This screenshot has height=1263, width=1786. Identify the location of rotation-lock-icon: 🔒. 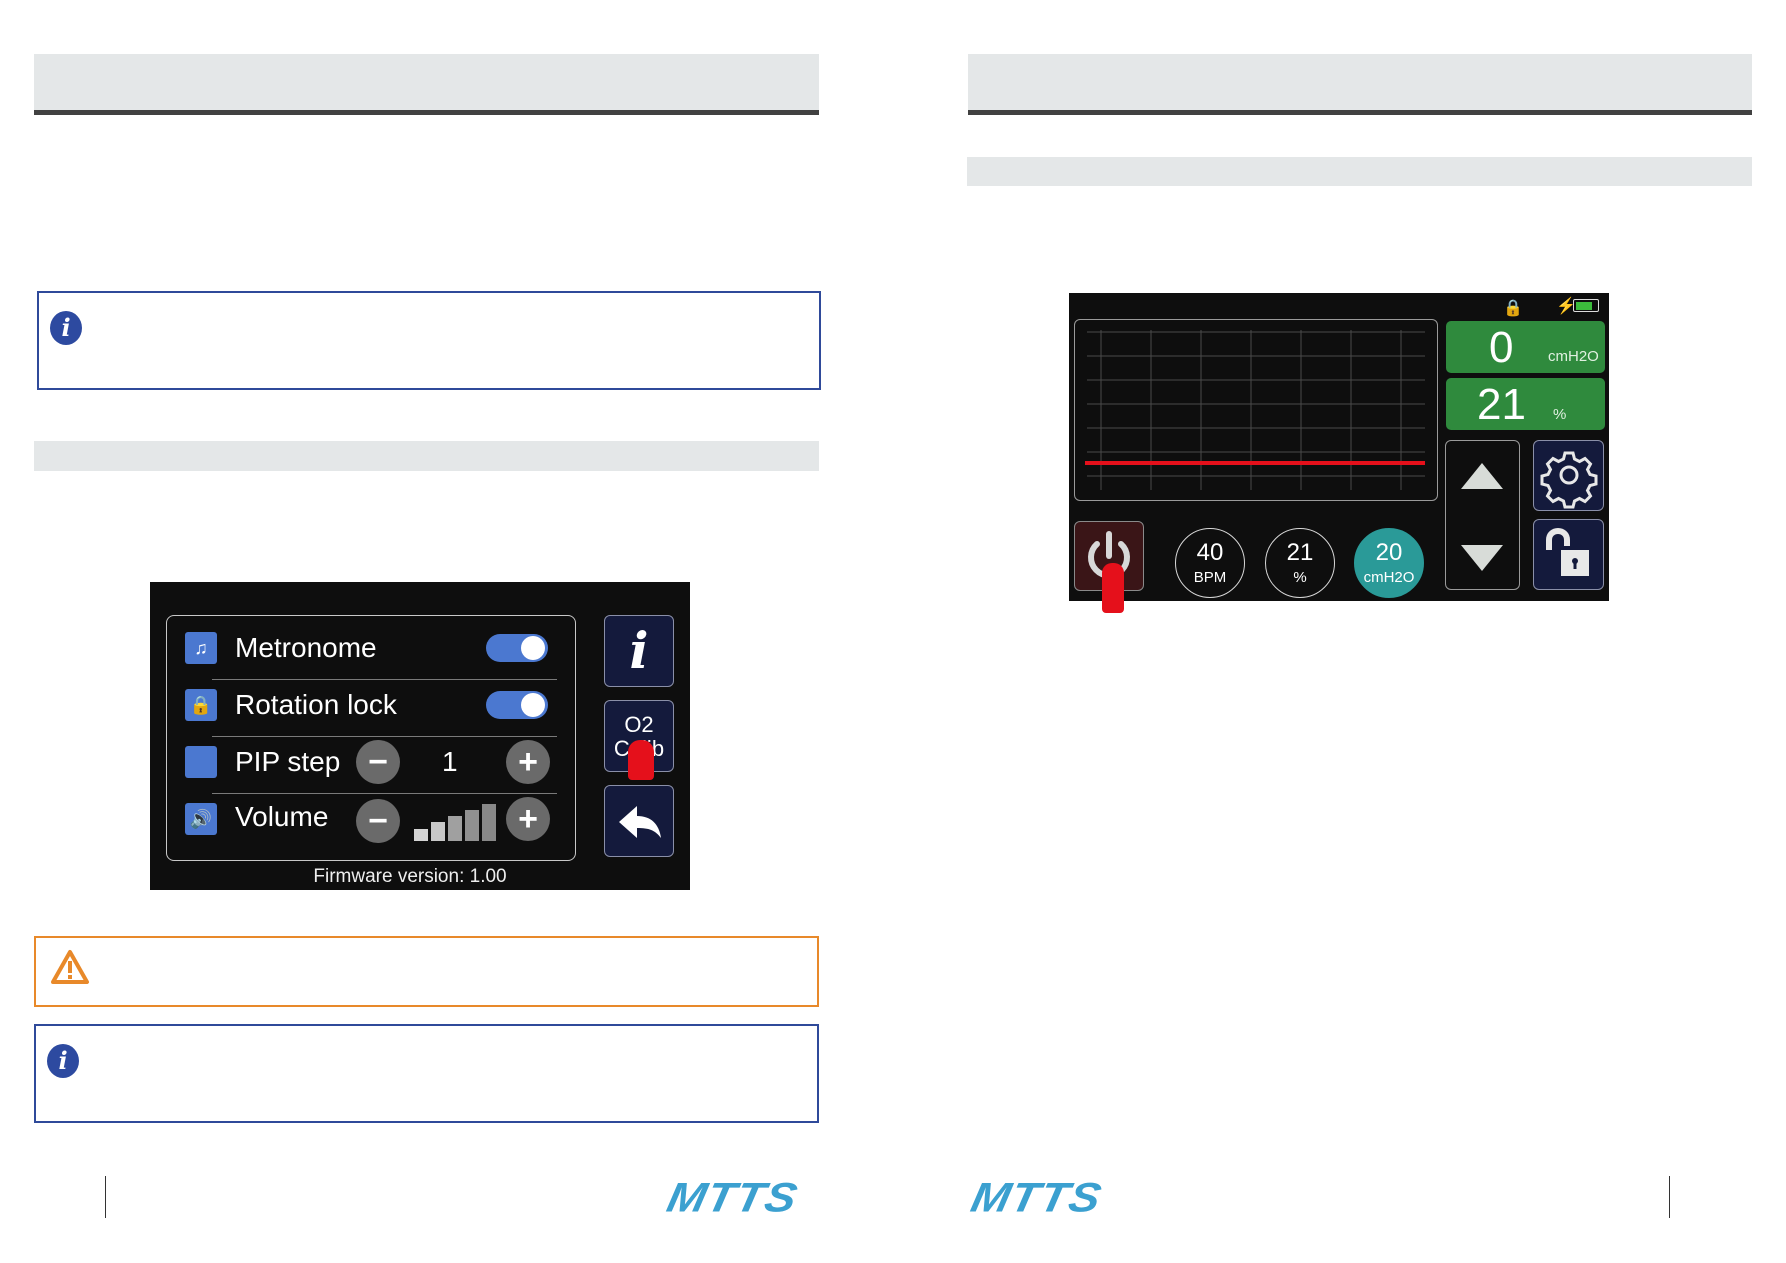
(201, 705).